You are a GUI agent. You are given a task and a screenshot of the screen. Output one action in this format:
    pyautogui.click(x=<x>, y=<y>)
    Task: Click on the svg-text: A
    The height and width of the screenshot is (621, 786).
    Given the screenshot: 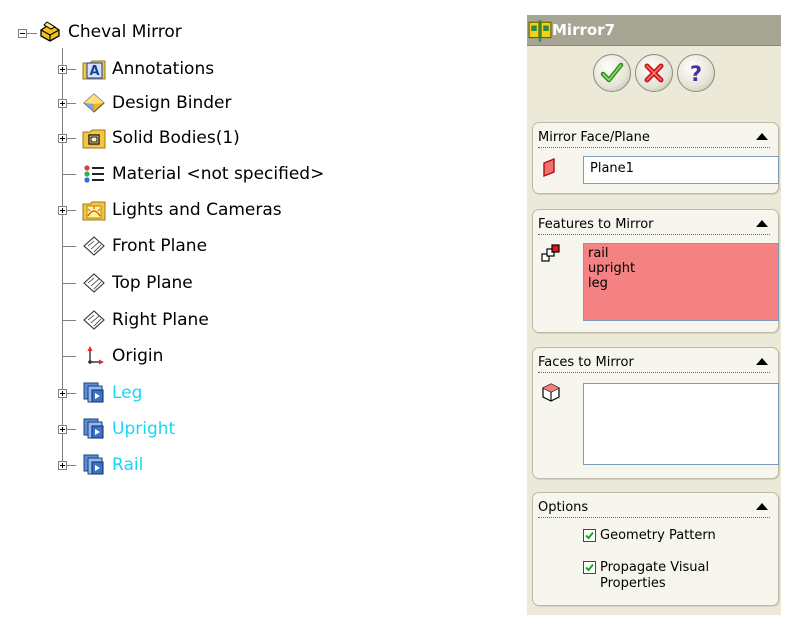 What is the action you would take?
    pyautogui.click(x=94, y=71)
    